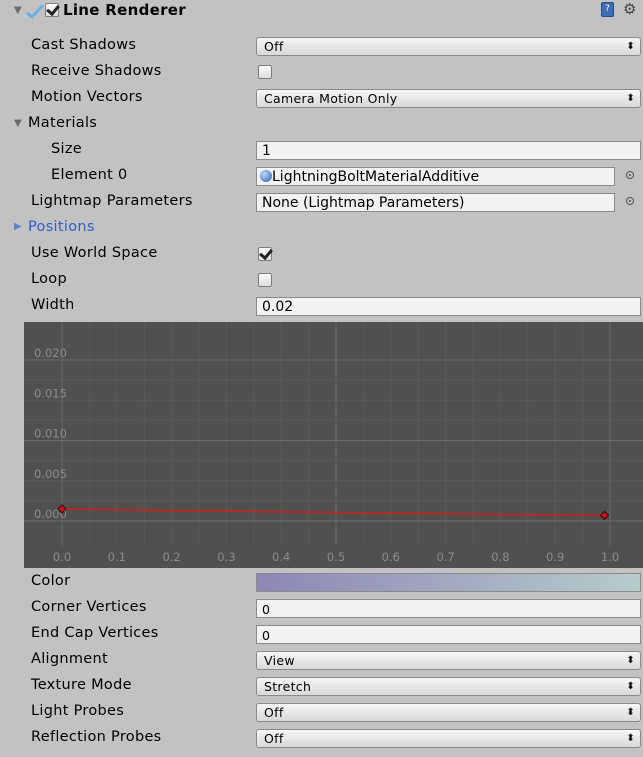  What do you see at coordinates (500, 557) in the screenshot?
I see `x-tick-label: 0.8` at bounding box center [500, 557].